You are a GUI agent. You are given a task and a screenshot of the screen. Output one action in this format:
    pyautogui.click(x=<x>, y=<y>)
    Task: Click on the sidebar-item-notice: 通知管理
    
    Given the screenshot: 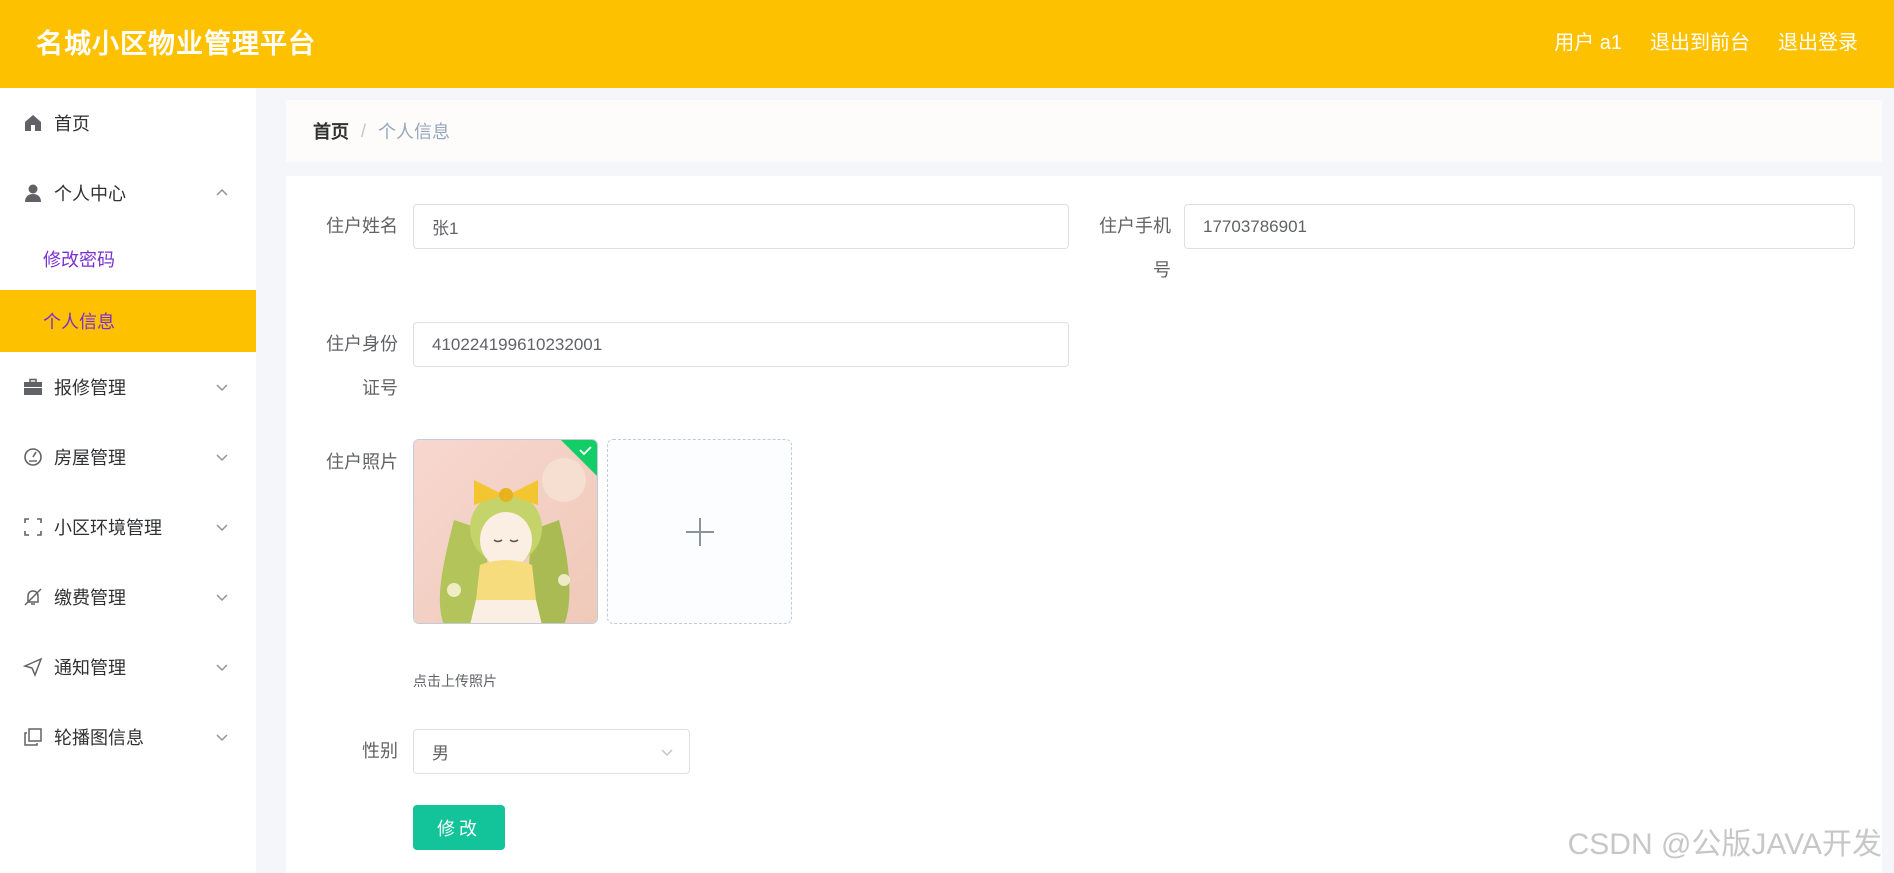 What is the action you would take?
    pyautogui.click(x=128, y=667)
    